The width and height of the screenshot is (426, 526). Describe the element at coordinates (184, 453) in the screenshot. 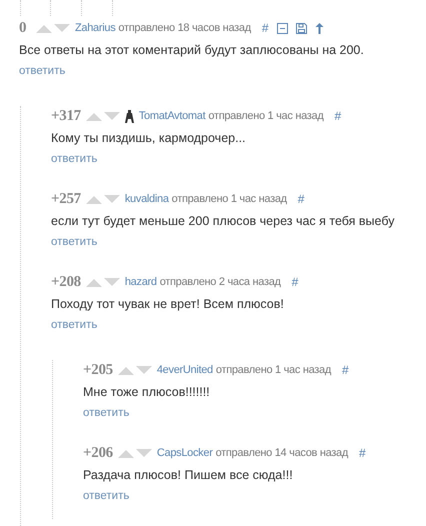

I see `author-link: CapsLocker` at that location.